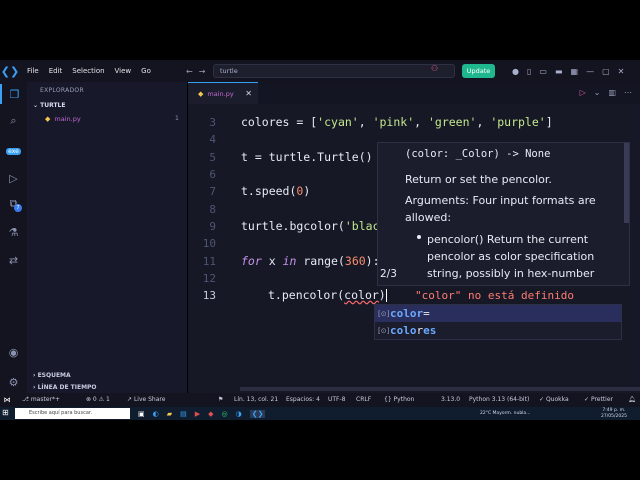 This screenshot has height=480, width=640. I want to click on overload-pager: 2/3, so click(388, 274).